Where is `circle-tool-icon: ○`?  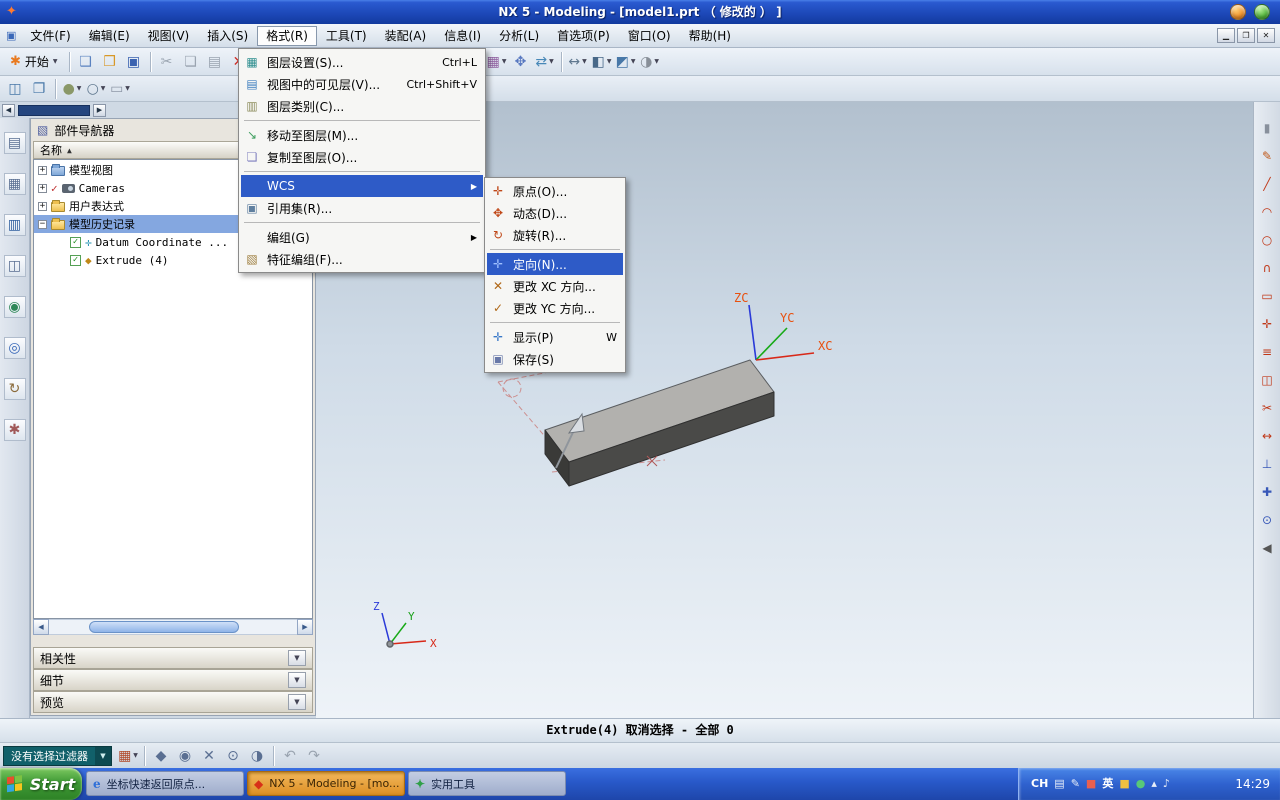
circle-tool-icon: ○ is located at coordinates (1267, 240).